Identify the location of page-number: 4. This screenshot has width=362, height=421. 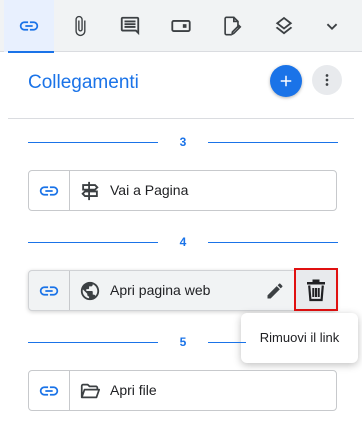
(183, 242).